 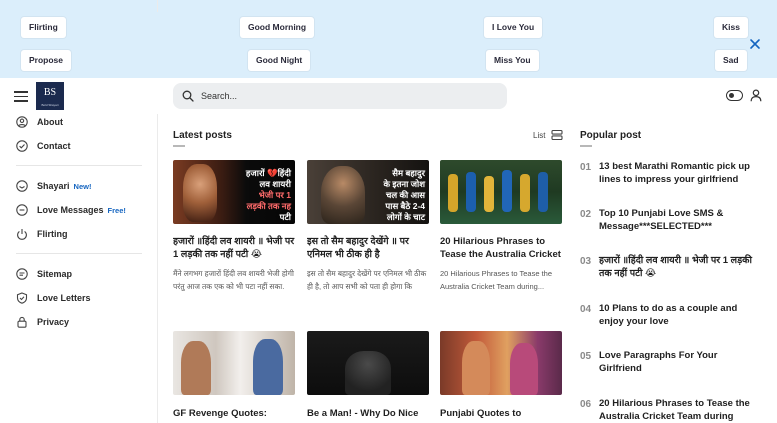 I want to click on sidebar-item-love-letters: Love Letters, so click(x=53, y=298).